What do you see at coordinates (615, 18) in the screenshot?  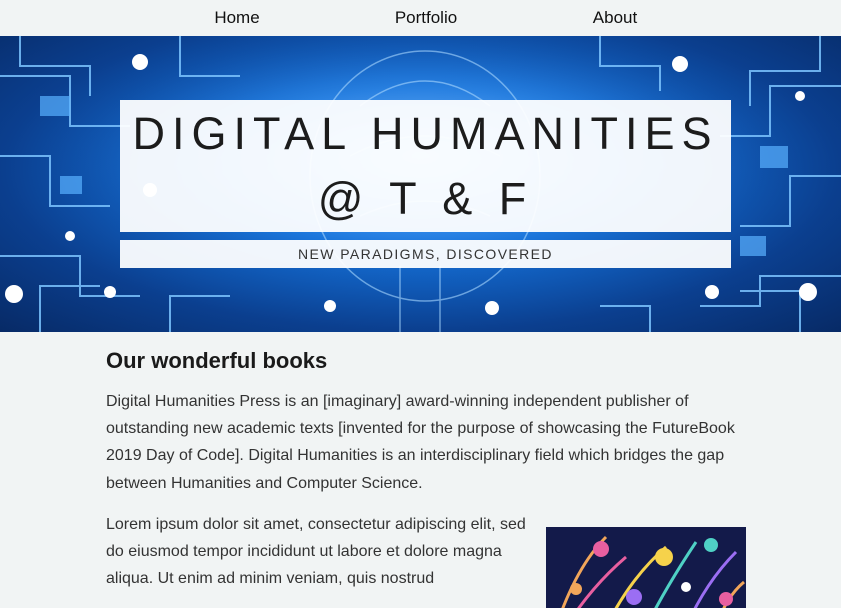 I see `nav-about-link: About` at bounding box center [615, 18].